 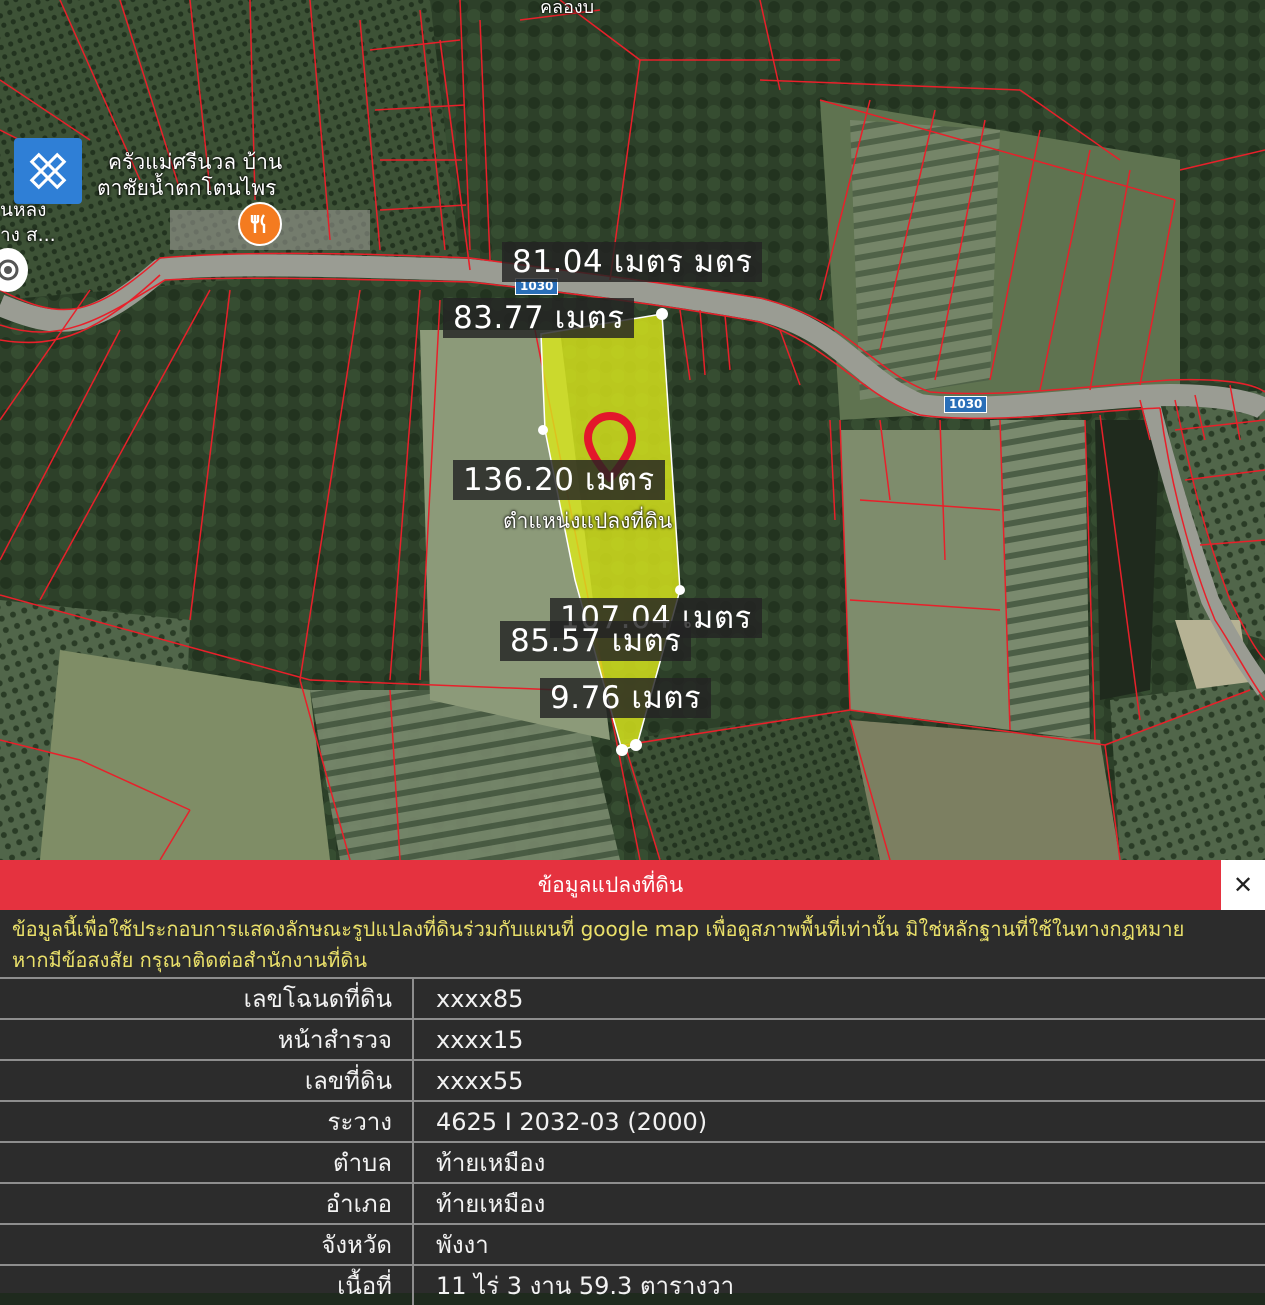 What do you see at coordinates (839, 1080) in the screenshot?
I see `row-value: xxxx55` at bounding box center [839, 1080].